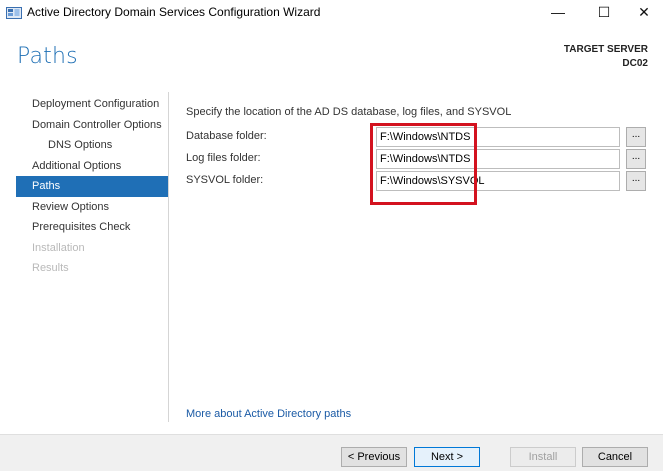  I want to click on wizard-footer: < Previous Next > Install Cancel, so click(331, 452).